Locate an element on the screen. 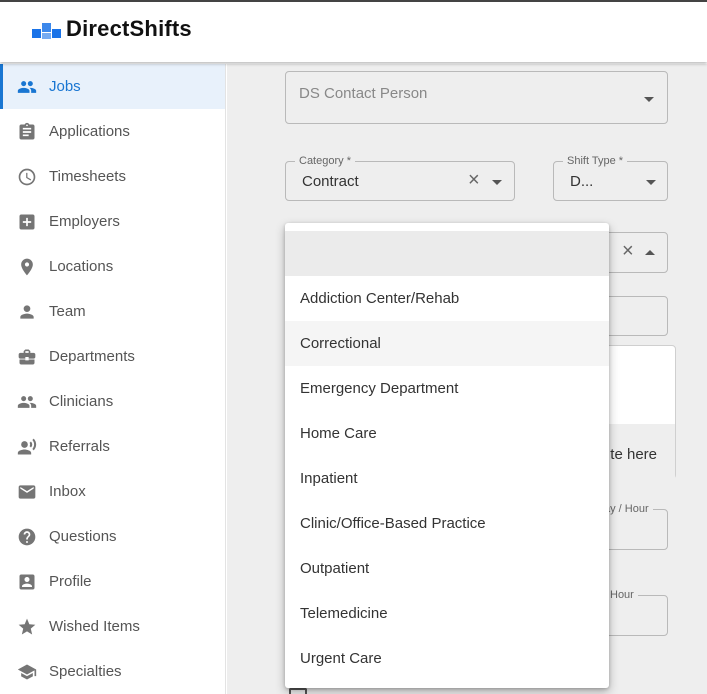 This screenshot has height=694, width=707. sidebar-item-applications: Applications is located at coordinates (112, 131).